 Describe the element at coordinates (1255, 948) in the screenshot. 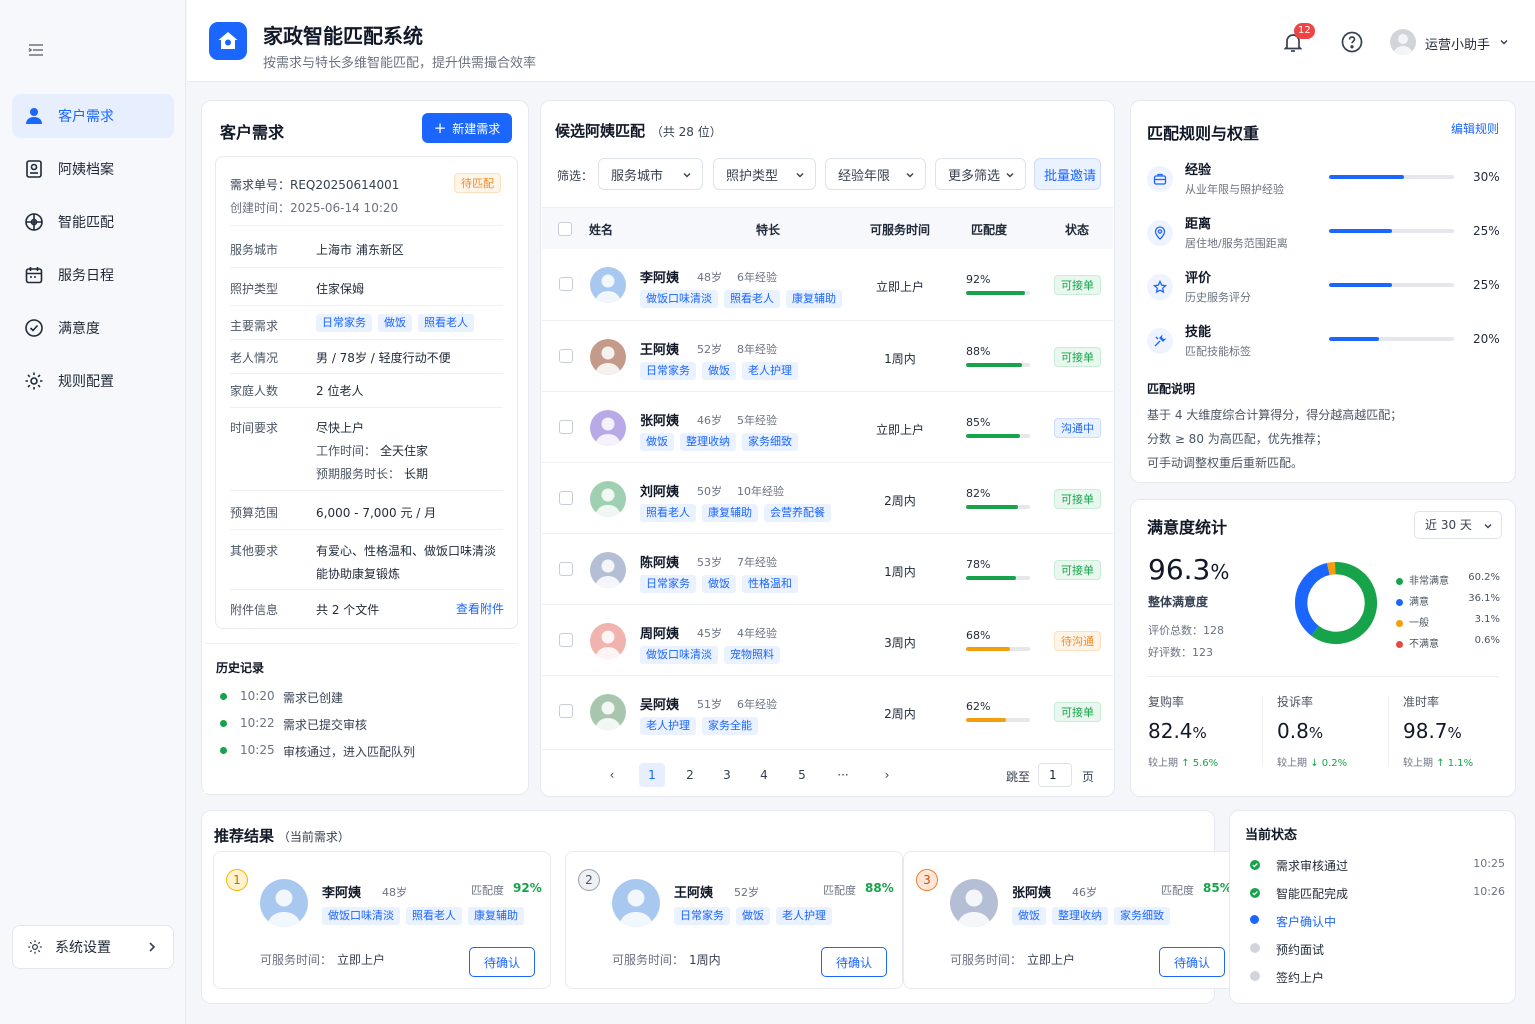

I see `status-dot` at that location.